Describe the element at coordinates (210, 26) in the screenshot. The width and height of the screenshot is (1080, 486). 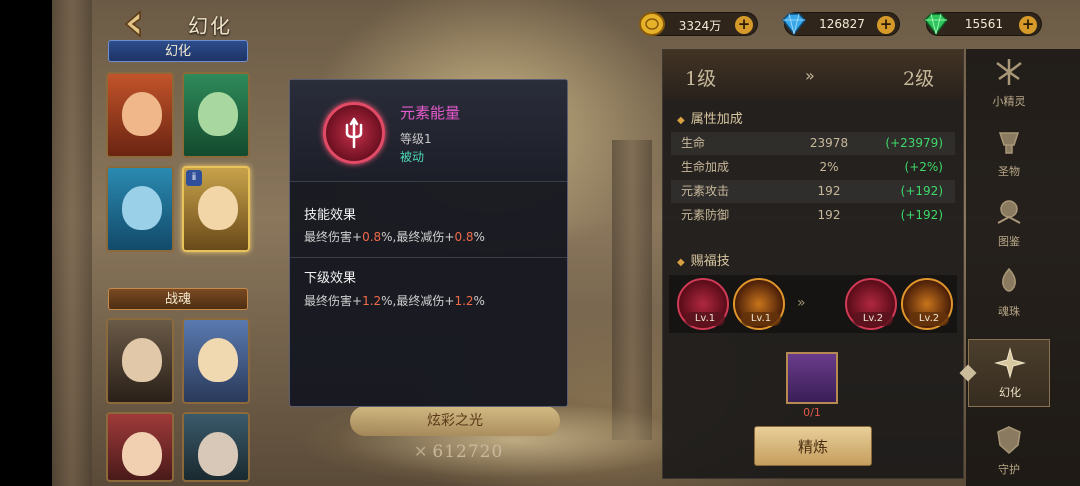
I see `page-title: 幻化` at that location.